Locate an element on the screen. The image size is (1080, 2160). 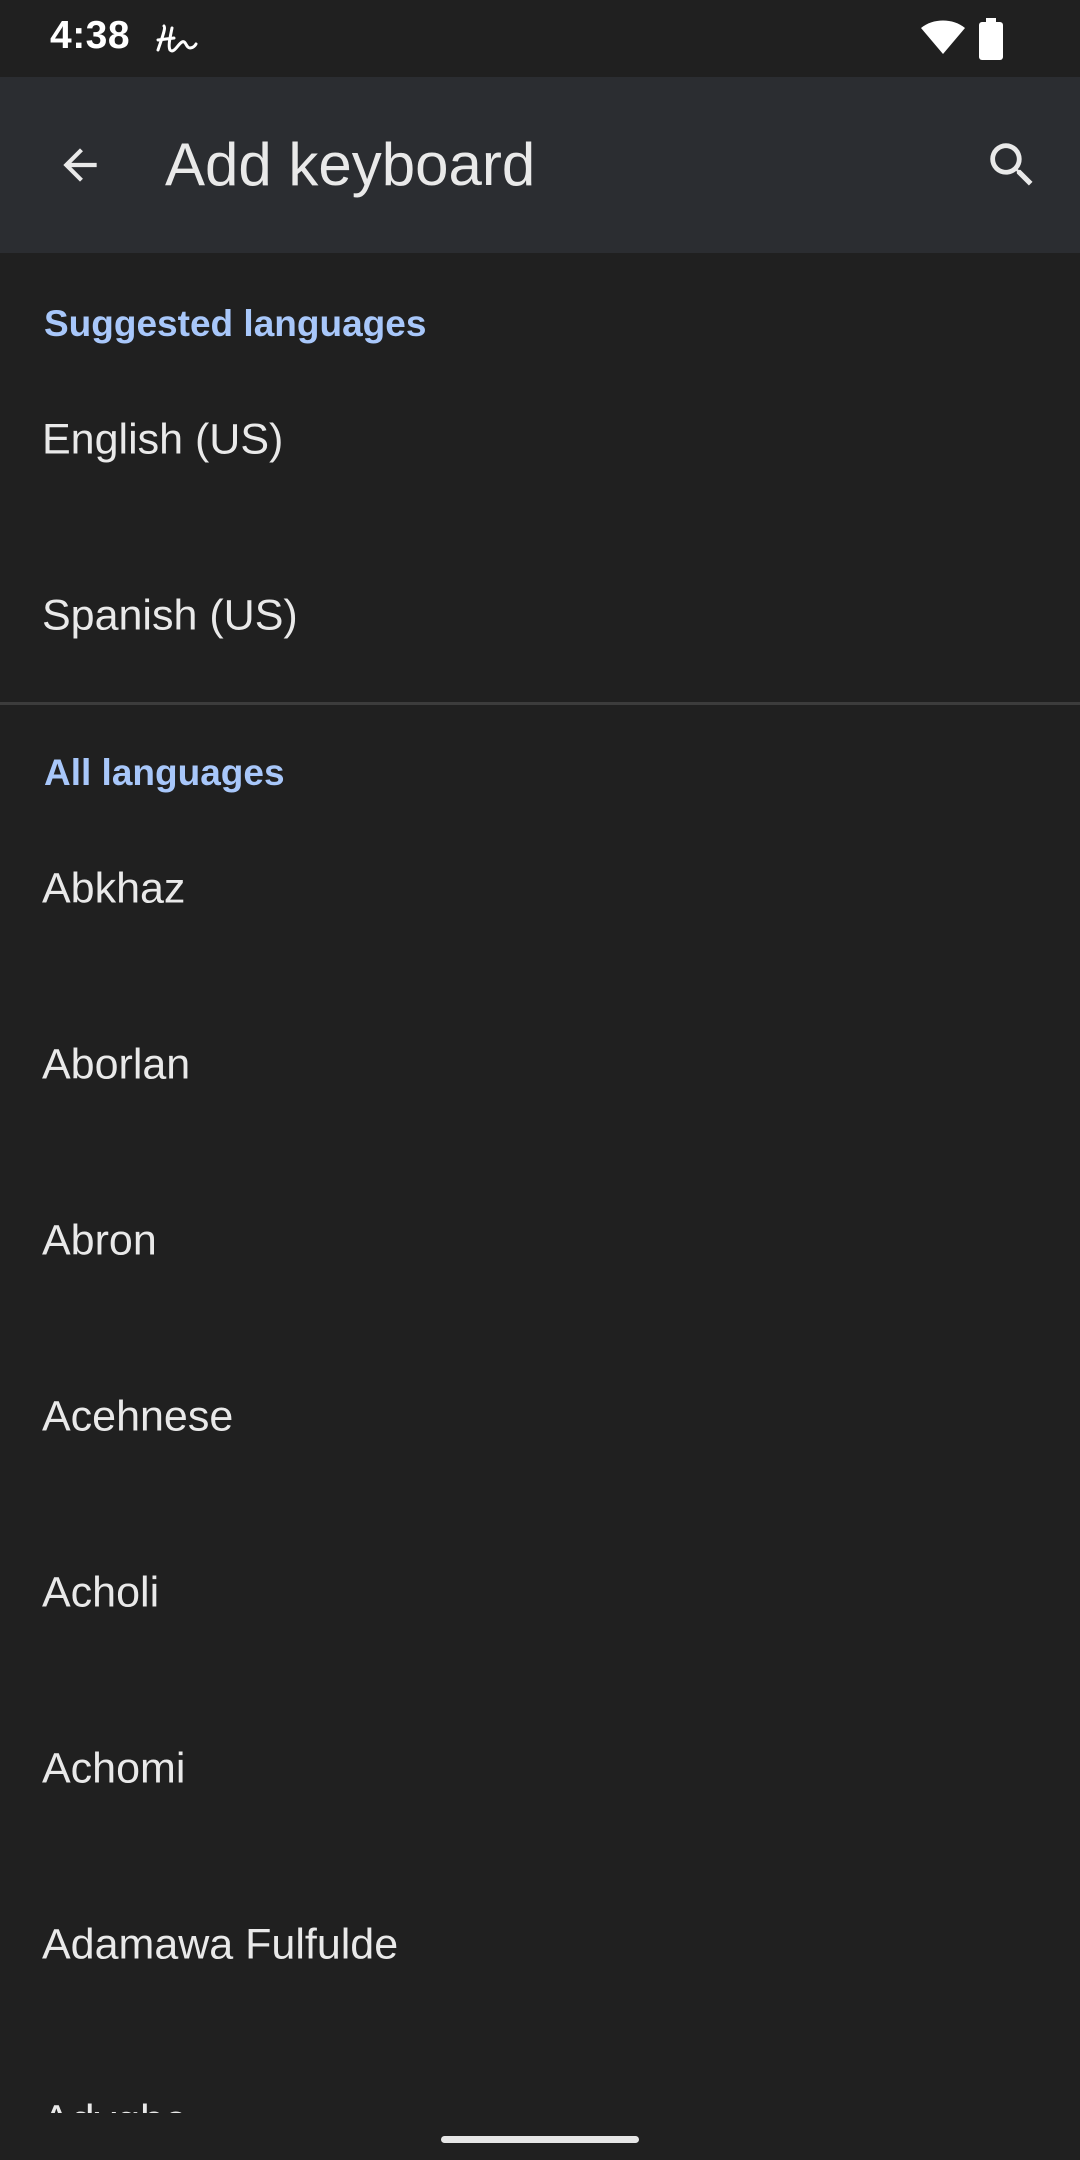
list-item-label: Abkhaz is located at coordinates (114, 888).